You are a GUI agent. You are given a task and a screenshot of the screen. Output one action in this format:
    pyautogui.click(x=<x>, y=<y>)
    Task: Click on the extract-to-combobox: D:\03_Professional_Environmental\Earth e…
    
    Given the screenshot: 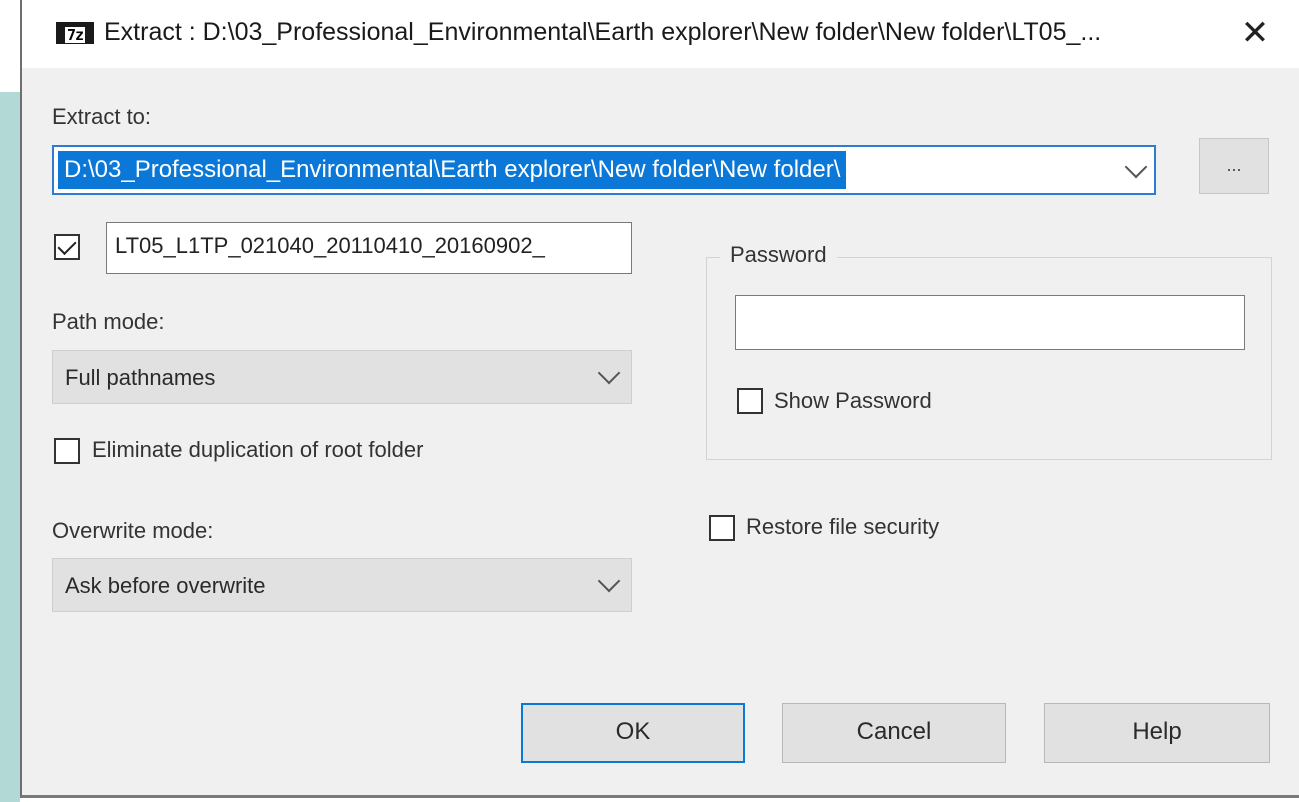 What is the action you would take?
    pyautogui.click(x=604, y=170)
    